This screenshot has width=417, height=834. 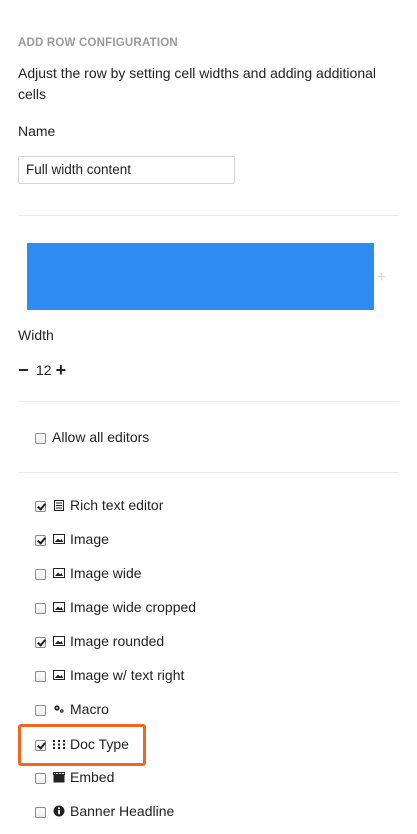 I want to click on width-decrement-button: −, so click(x=24, y=370).